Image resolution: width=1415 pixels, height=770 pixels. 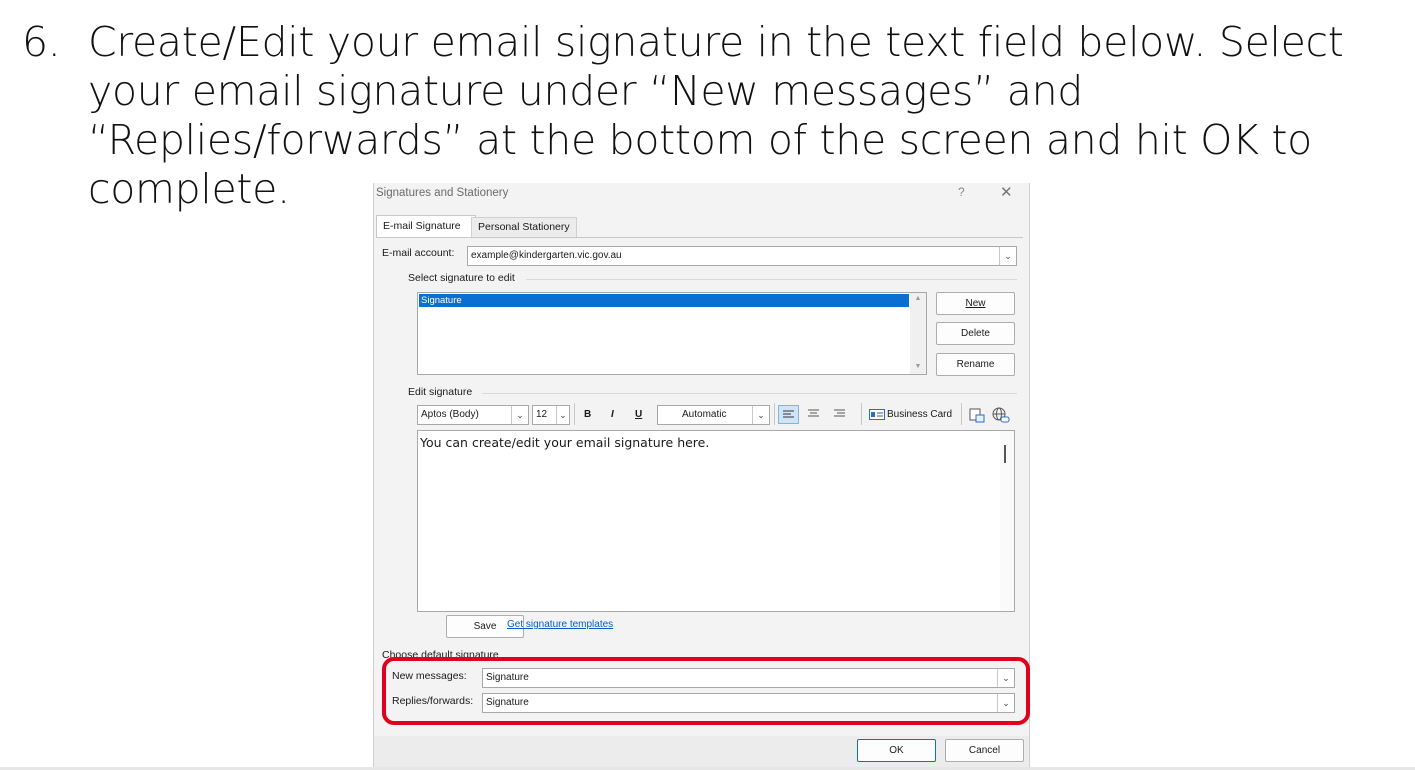 I want to click on select-signature-label: Select signature to edit, so click(x=461, y=278).